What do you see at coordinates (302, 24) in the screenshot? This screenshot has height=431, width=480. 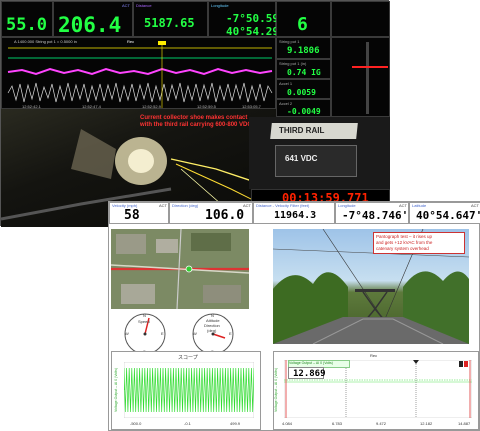 I see `big-digit: 6` at bounding box center [302, 24].